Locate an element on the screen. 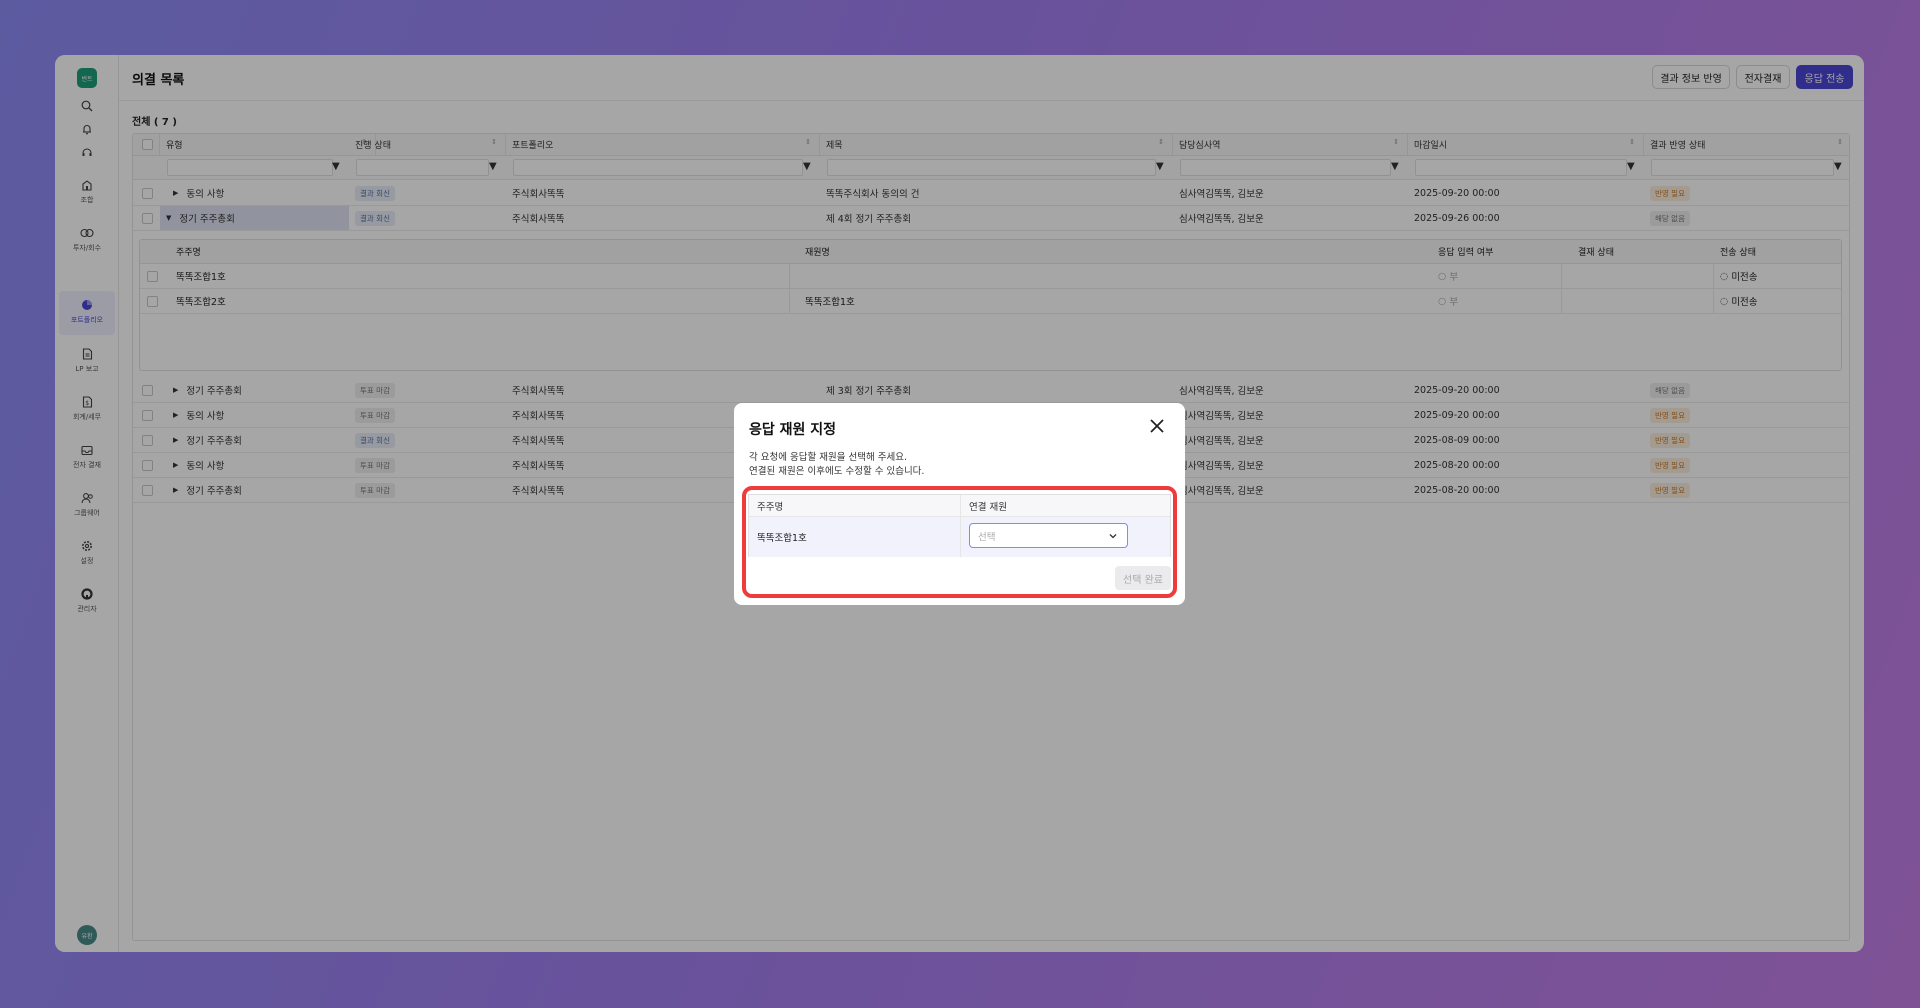 The image size is (1920, 1008). highlight-outline is located at coordinates (959, 542).